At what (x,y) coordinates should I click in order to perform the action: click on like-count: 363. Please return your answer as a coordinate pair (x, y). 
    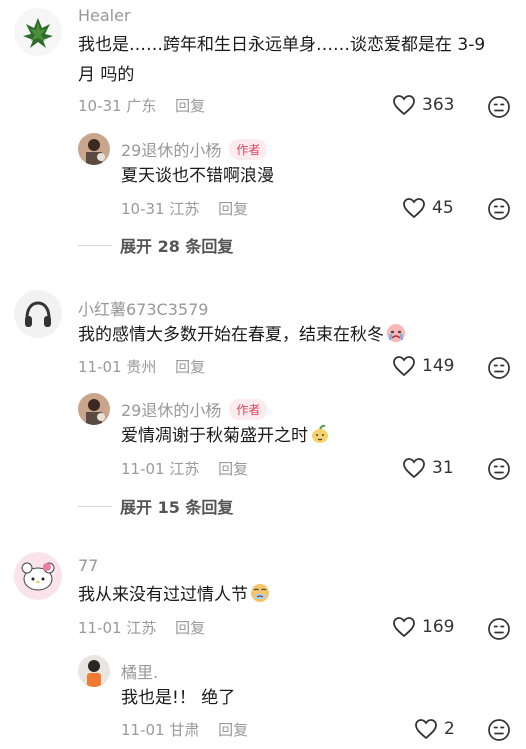
    Looking at the image, I should click on (438, 105).